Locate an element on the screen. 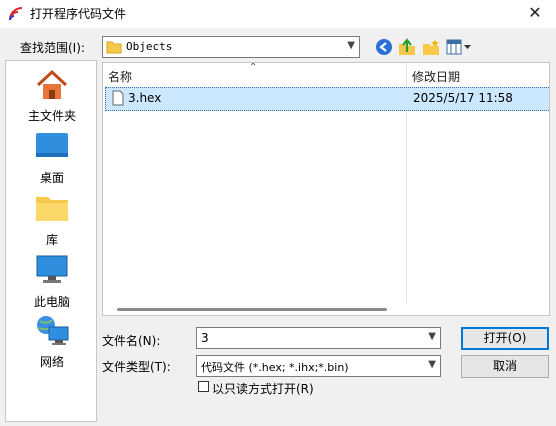 This screenshot has height=426, width=556. table-row: 3.hex 2025/5/17 11:58 is located at coordinates (327, 99).